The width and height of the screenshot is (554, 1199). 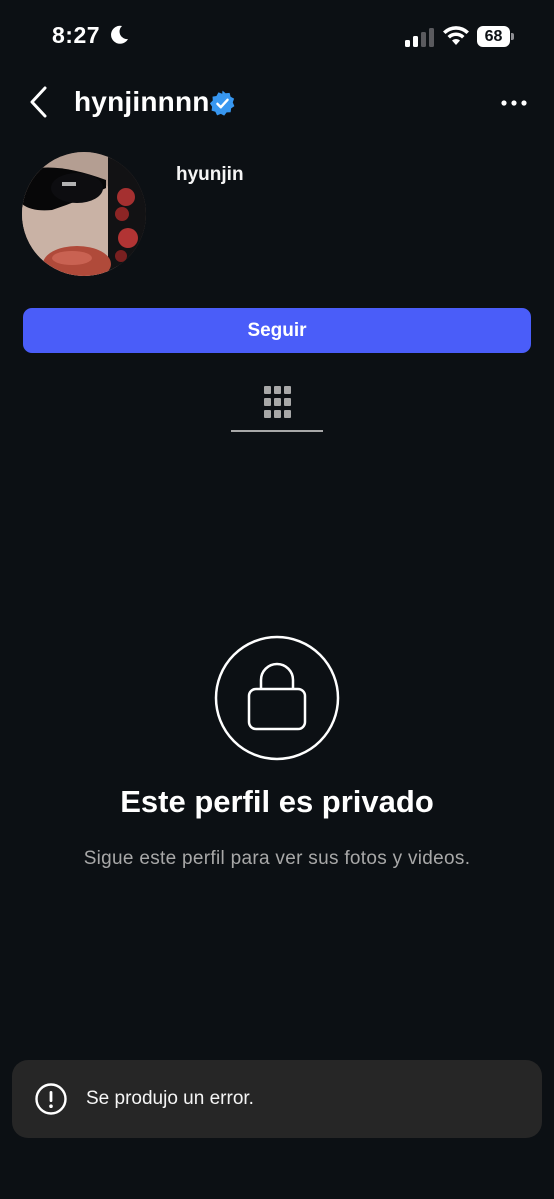 What do you see at coordinates (277, 1099) in the screenshot?
I see `error-toast: Se produjo un error.` at bounding box center [277, 1099].